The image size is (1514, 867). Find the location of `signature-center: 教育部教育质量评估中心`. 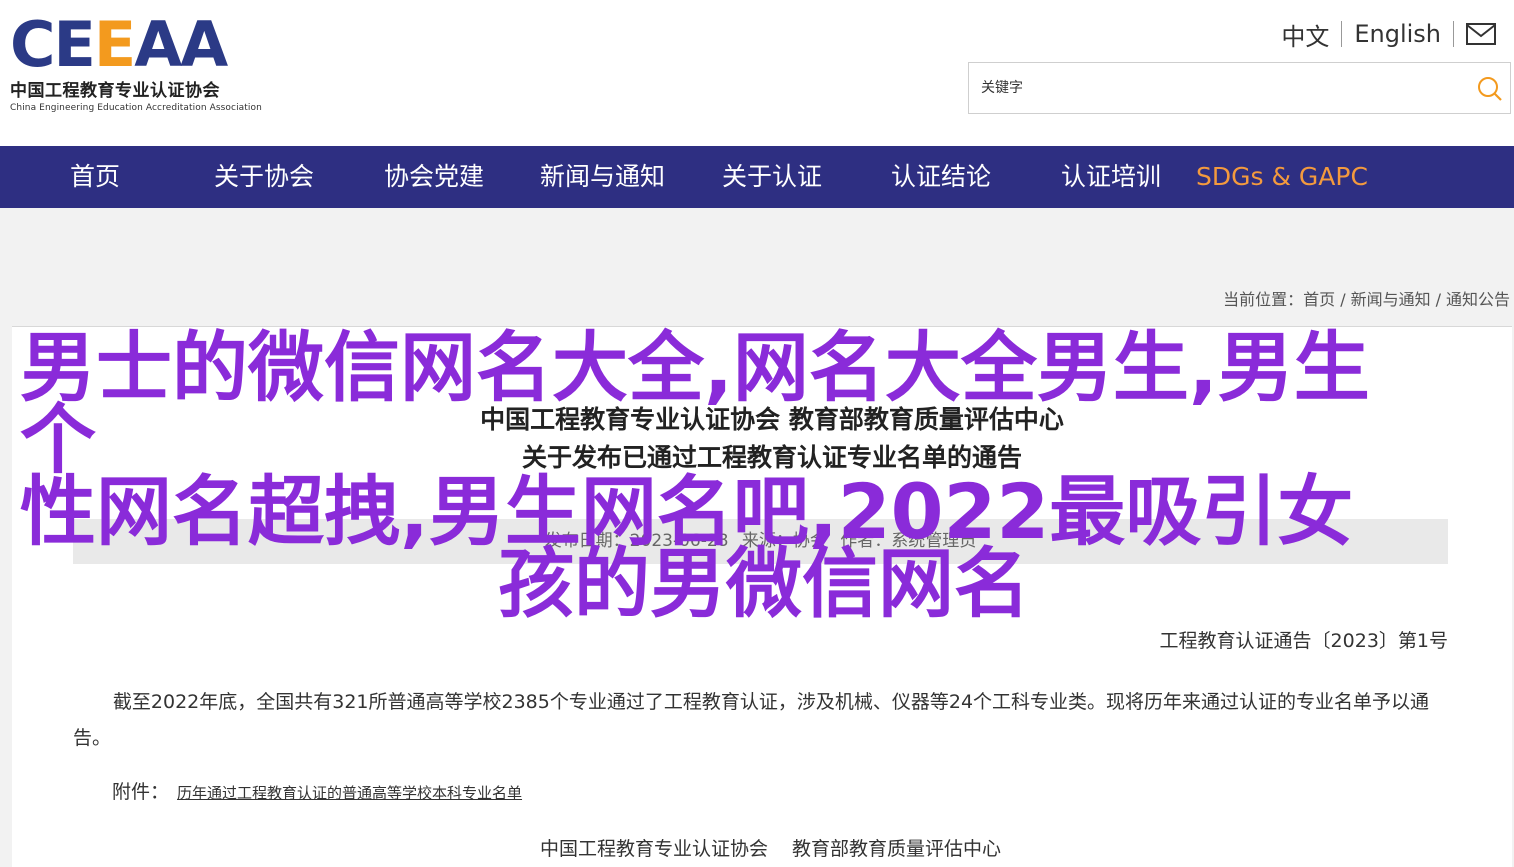

signature-center: 教育部教育质量评估中心 is located at coordinates (897, 849).